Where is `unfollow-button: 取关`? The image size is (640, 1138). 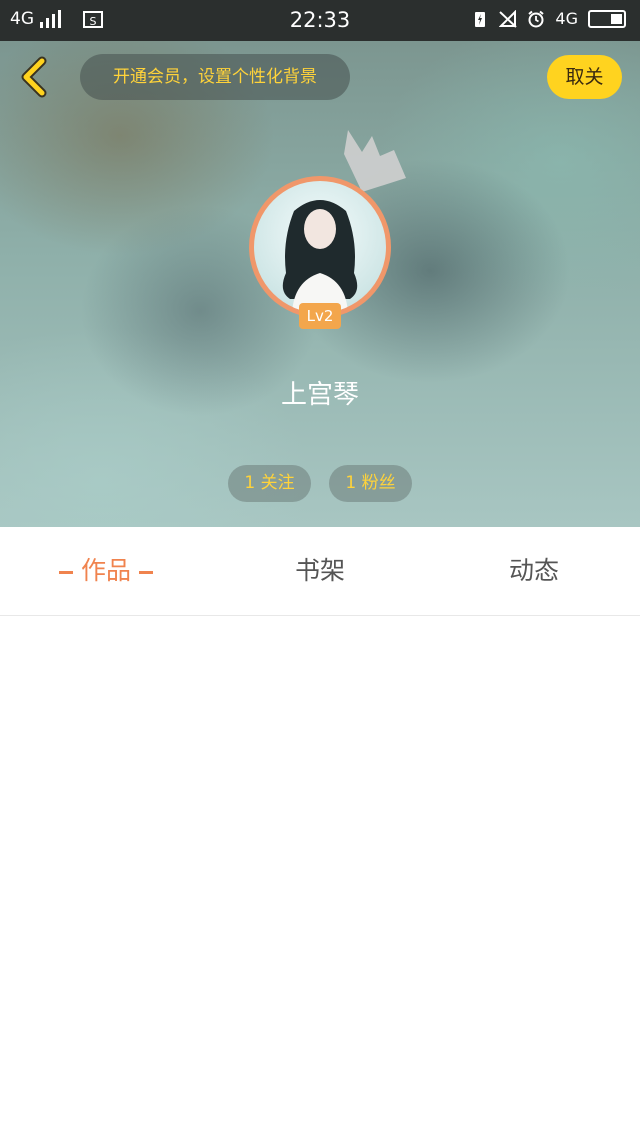
unfollow-button: 取关 is located at coordinates (584, 77).